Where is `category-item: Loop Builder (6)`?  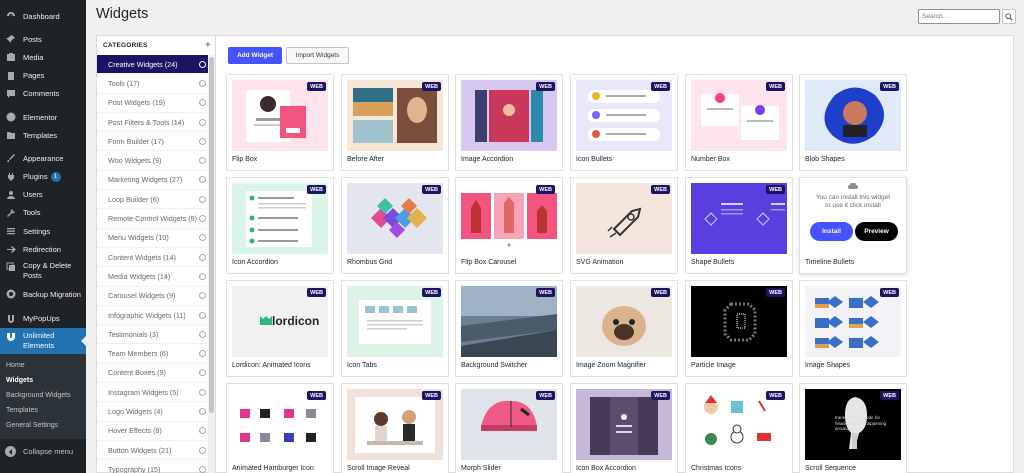 category-item: Loop Builder (6) is located at coordinates (152, 200).